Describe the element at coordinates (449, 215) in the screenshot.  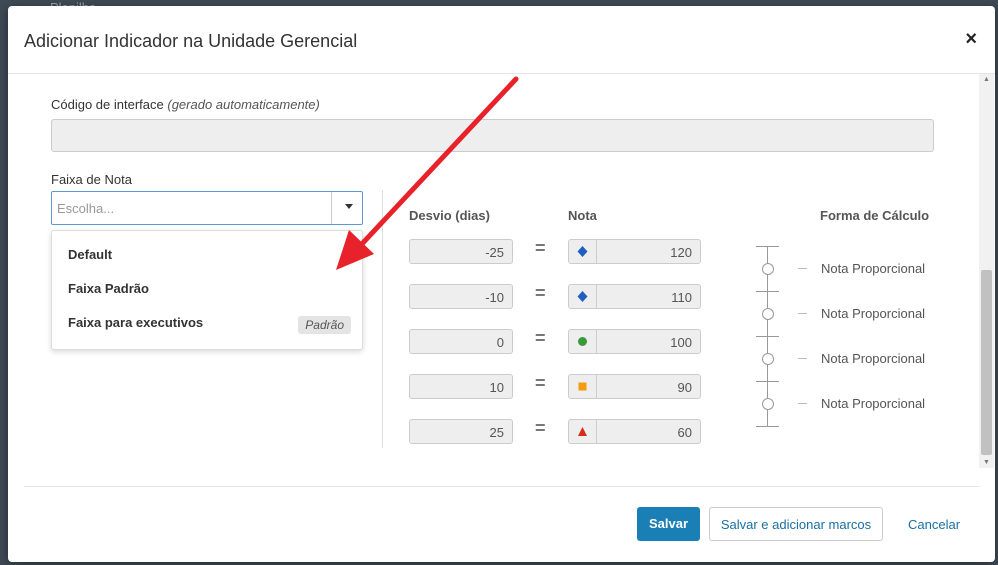
I see `deviation-header: Desvio (dias)` at that location.